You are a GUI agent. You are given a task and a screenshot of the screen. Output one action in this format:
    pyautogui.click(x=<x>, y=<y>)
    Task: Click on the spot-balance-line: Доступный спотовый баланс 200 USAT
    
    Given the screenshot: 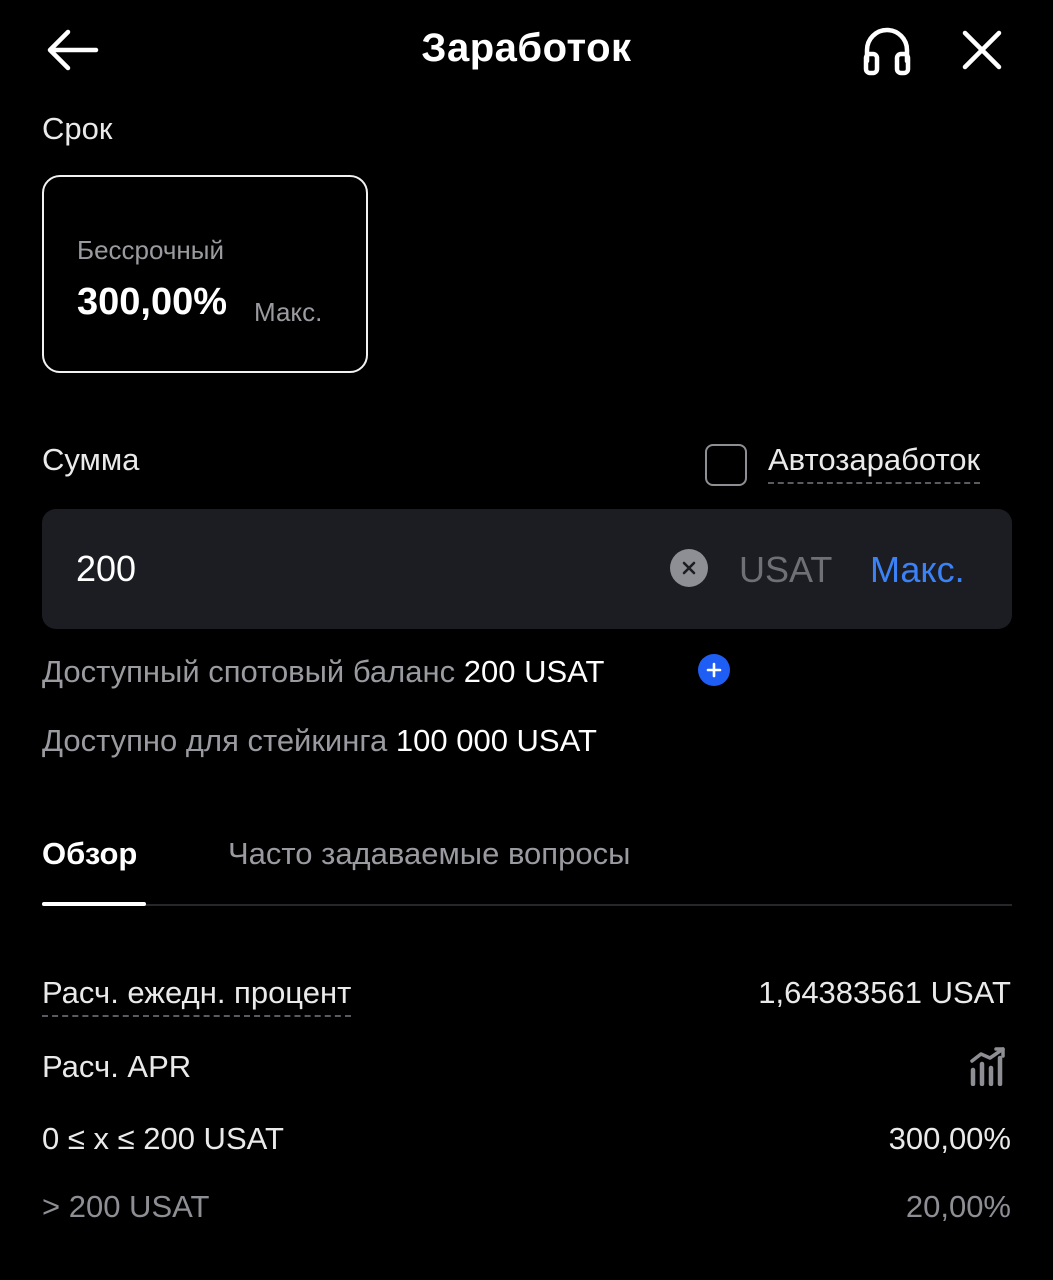 What is the action you would take?
    pyautogui.click(x=386, y=672)
    